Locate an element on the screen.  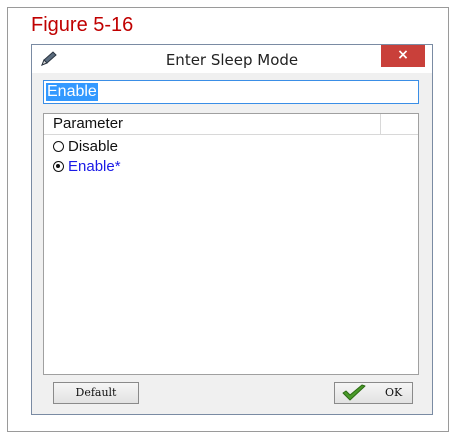
ok-label: OK is located at coordinates (394, 392).